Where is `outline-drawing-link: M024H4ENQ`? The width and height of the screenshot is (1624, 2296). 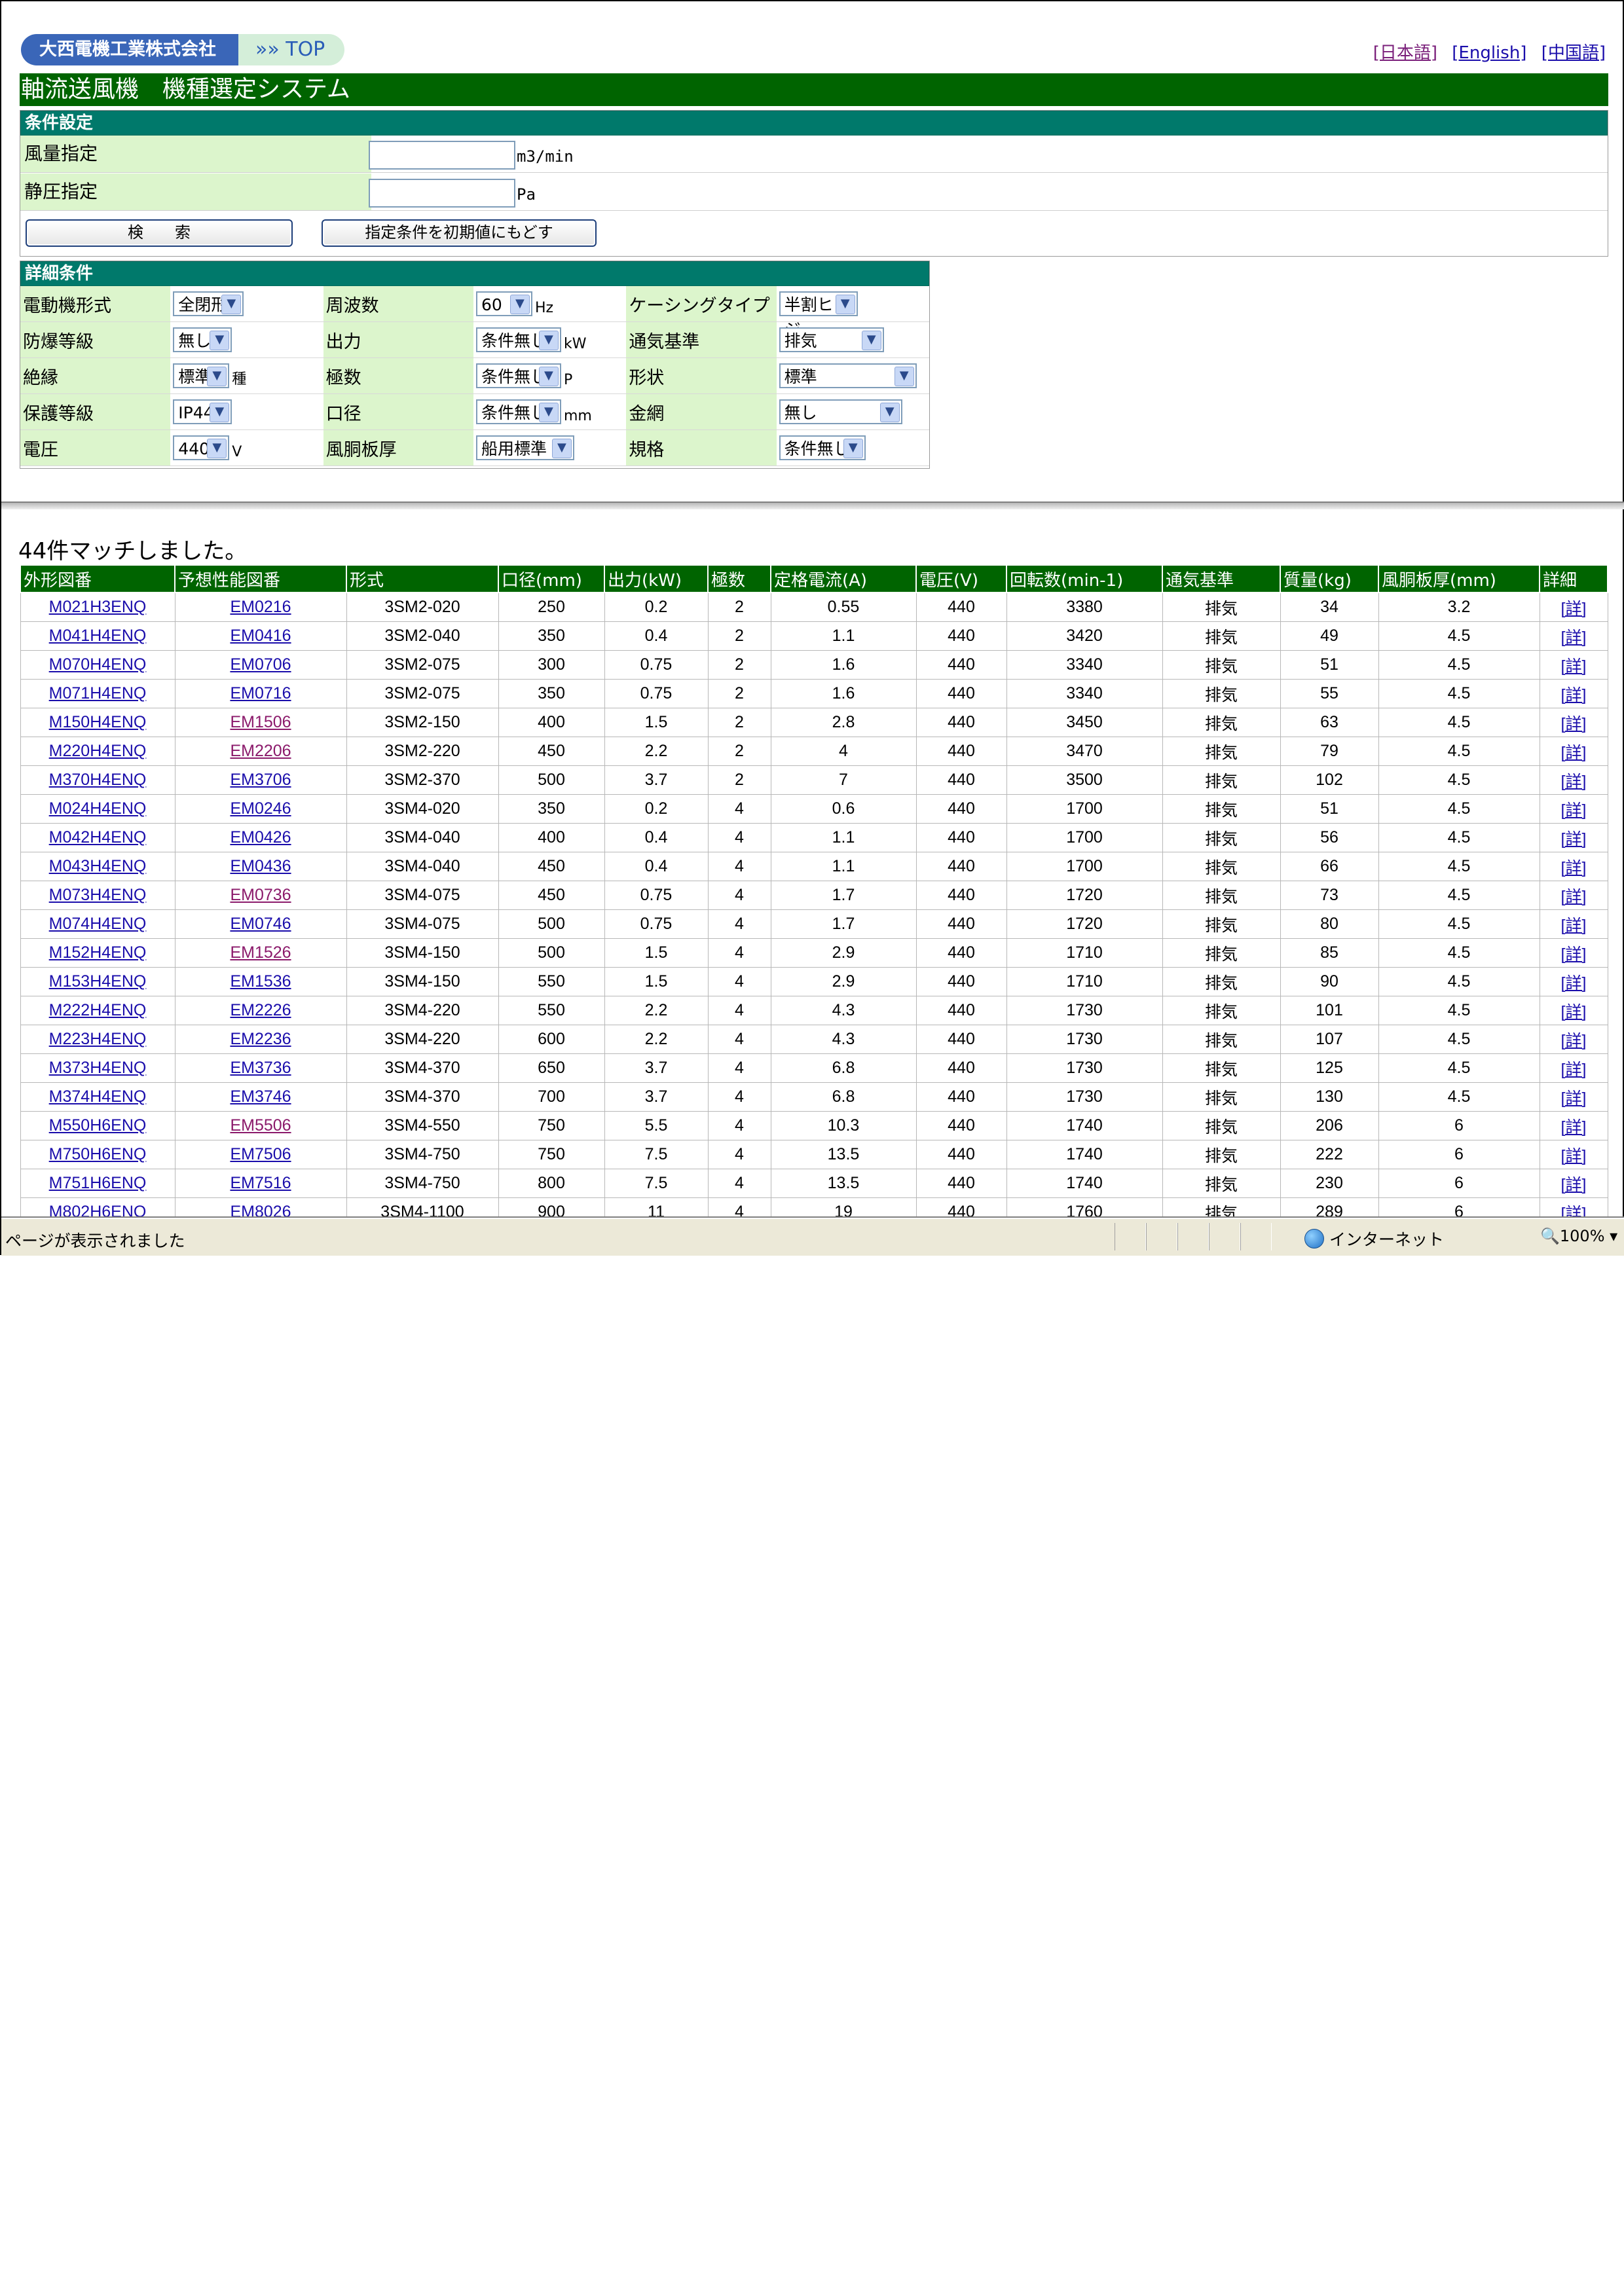
outline-drawing-link: M024H4ENQ is located at coordinates (98, 808).